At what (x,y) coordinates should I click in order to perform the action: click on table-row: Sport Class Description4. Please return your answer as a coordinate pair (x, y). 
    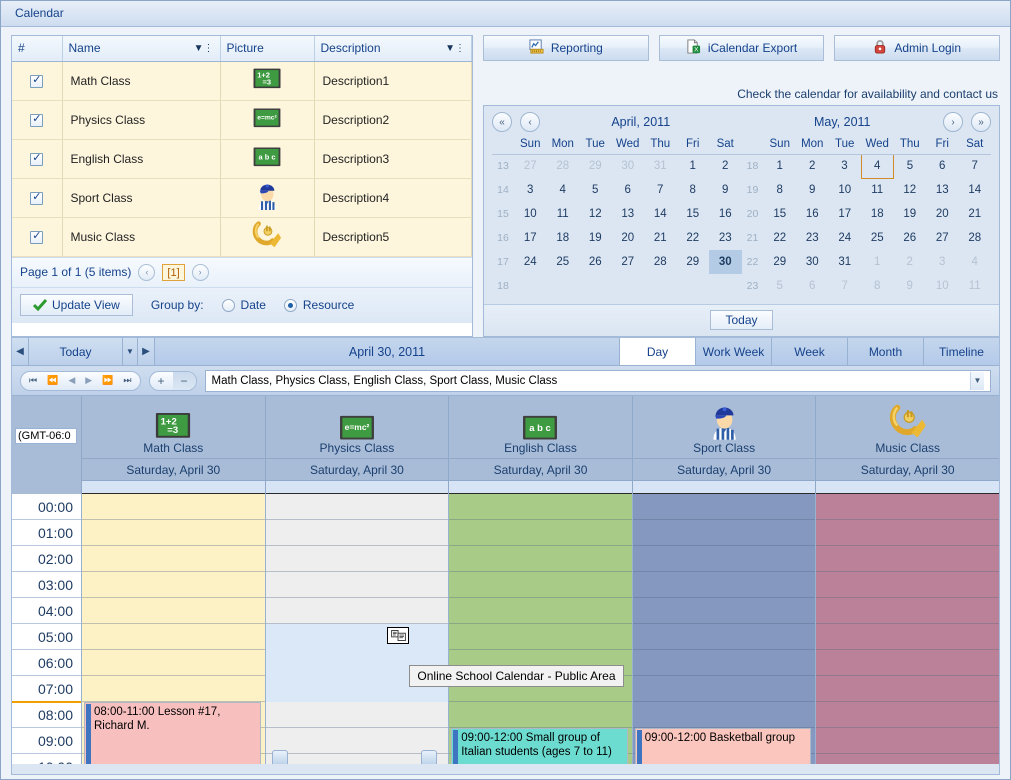
    Looking at the image, I should click on (242, 198).